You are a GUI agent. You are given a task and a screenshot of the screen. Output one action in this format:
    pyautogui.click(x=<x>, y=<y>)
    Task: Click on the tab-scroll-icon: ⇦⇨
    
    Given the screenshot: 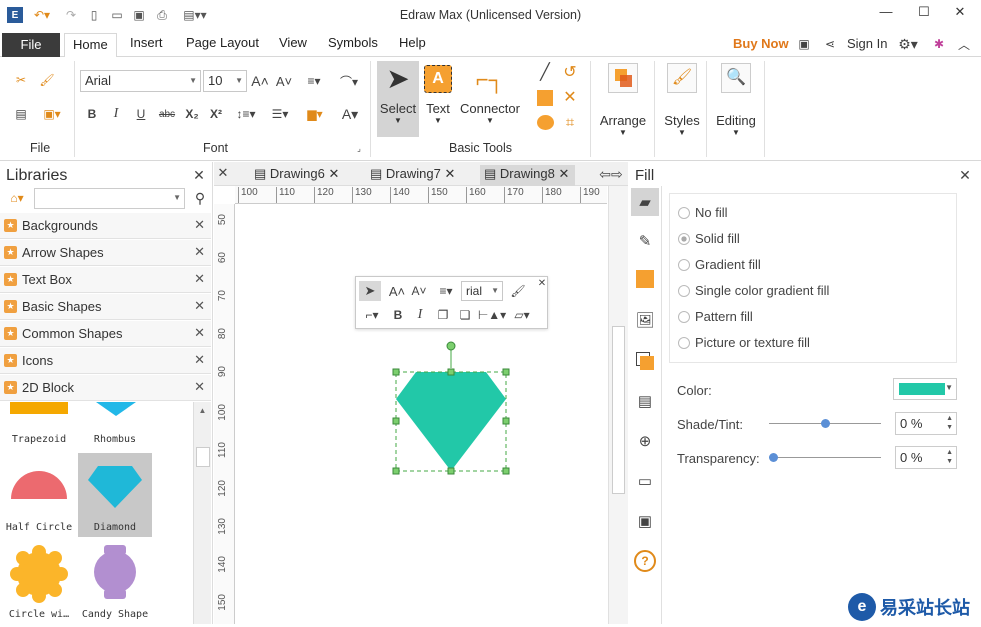 What is the action you would take?
    pyautogui.click(x=611, y=174)
    